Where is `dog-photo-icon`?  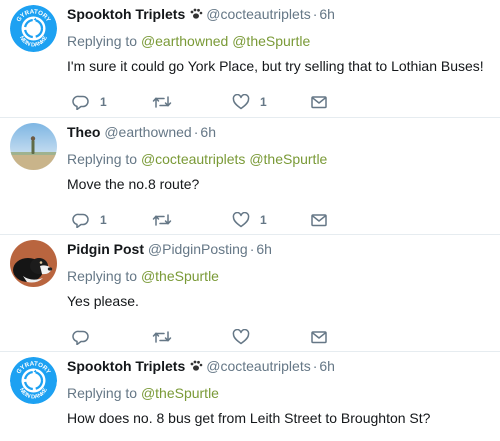 dog-photo-icon is located at coordinates (33, 263).